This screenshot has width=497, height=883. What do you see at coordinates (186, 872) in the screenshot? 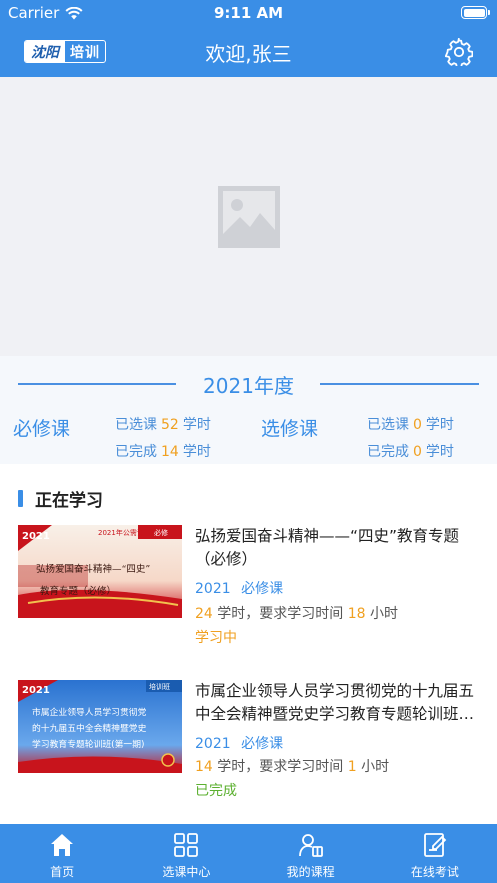
I see `tab-label: 选课中心` at bounding box center [186, 872].